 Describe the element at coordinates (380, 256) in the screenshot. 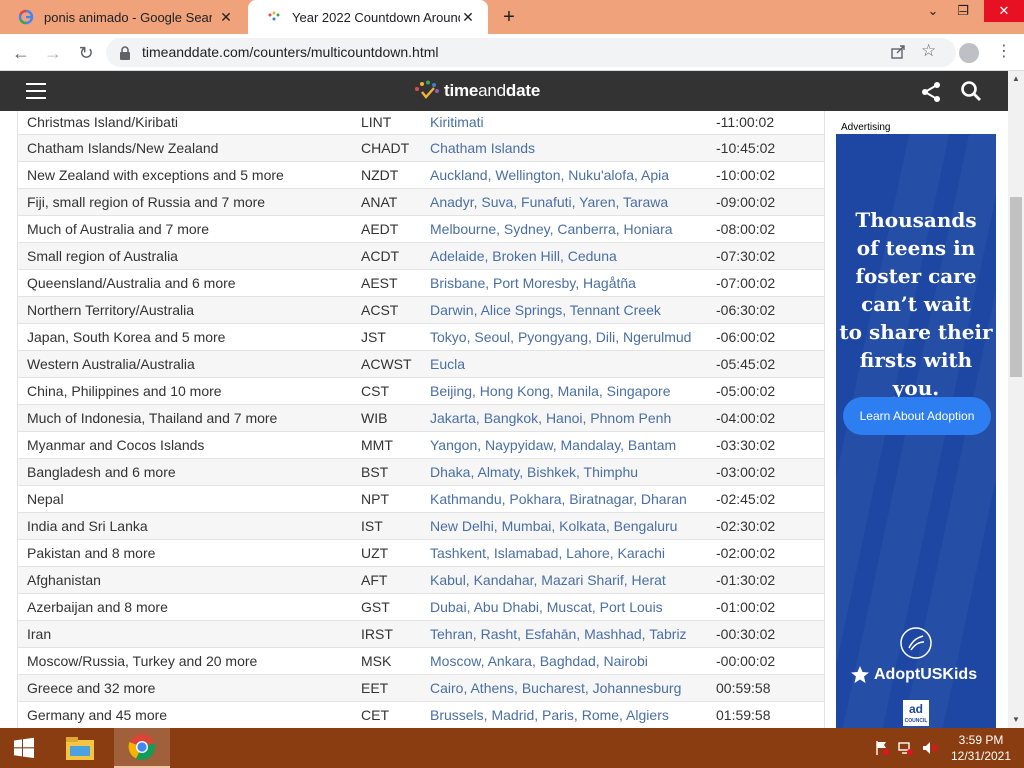

I see `timezone-abbr-cell: ACDT` at that location.